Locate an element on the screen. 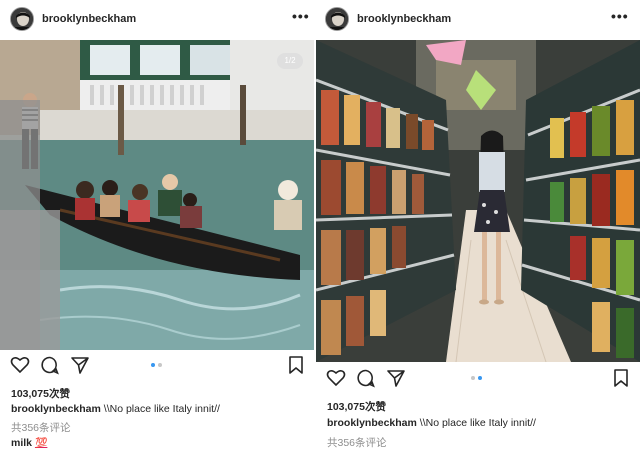 The height and width of the screenshot is (455, 640). comment-preview: milk 💯 is located at coordinates (29, 443).